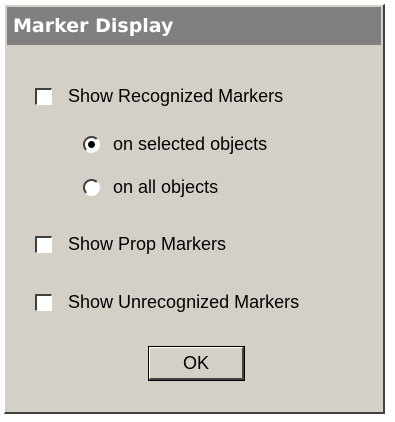 Image resolution: width=395 pixels, height=422 pixels. What do you see at coordinates (194, 26) in the screenshot?
I see `dialog-title: Marker Display` at bounding box center [194, 26].